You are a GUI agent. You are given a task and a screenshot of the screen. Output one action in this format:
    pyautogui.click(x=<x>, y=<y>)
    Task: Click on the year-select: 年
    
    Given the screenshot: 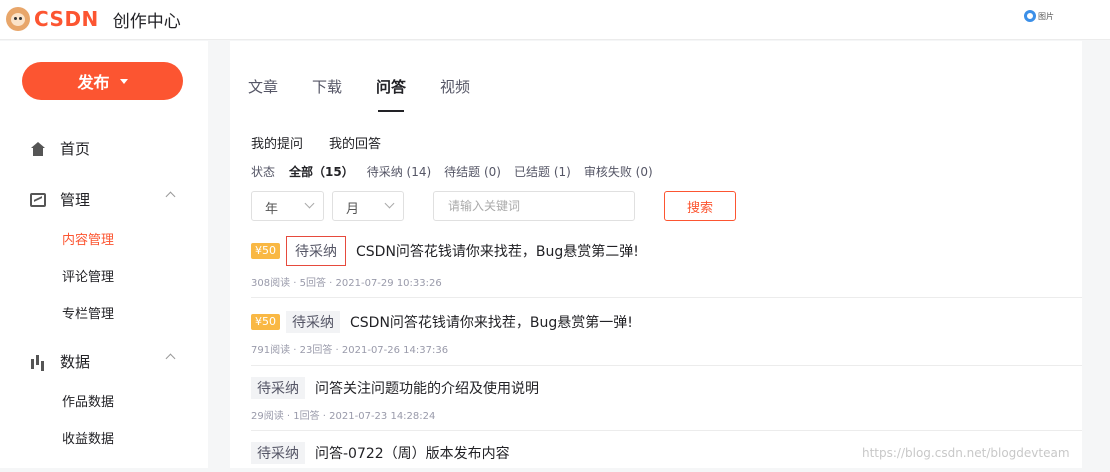 What is the action you would take?
    pyautogui.click(x=287, y=206)
    